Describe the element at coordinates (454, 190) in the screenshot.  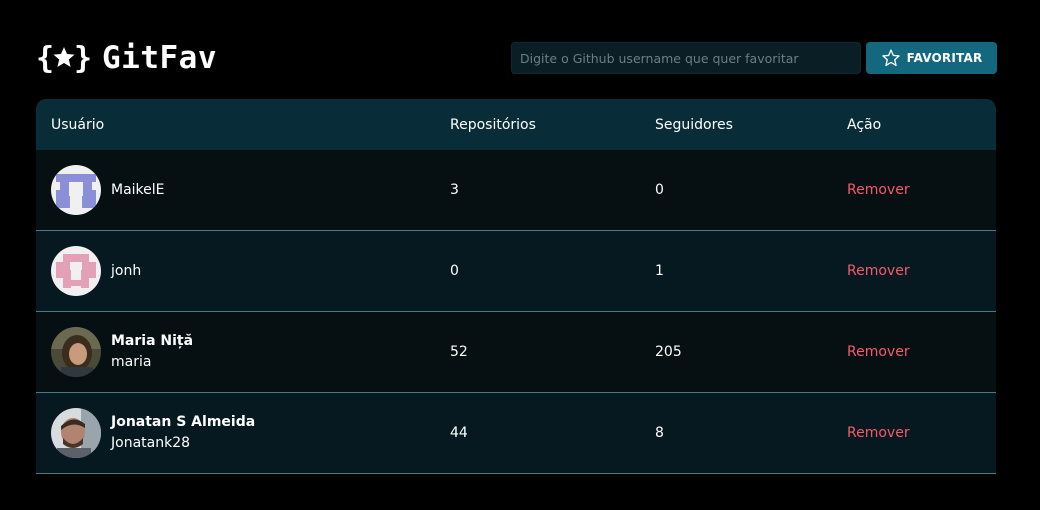
I see `repos-count: 3` at that location.